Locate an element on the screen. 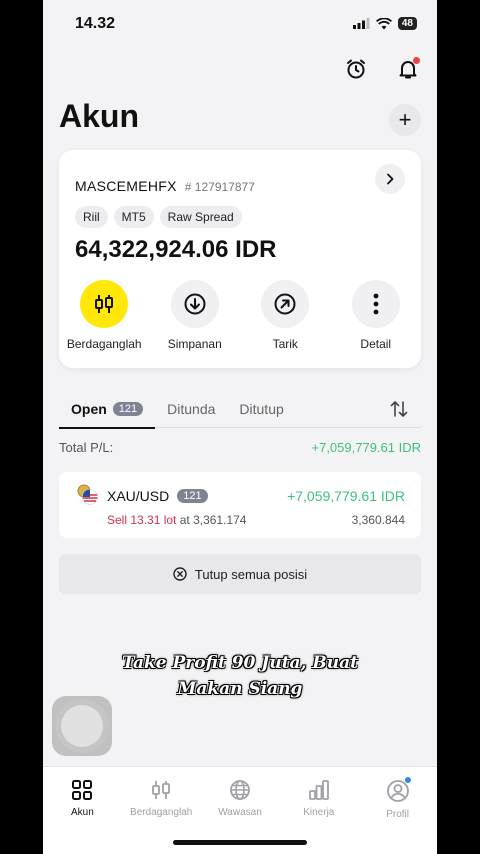 This screenshot has height=854, width=480. account-number: # 127917877 is located at coordinates (219, 187).